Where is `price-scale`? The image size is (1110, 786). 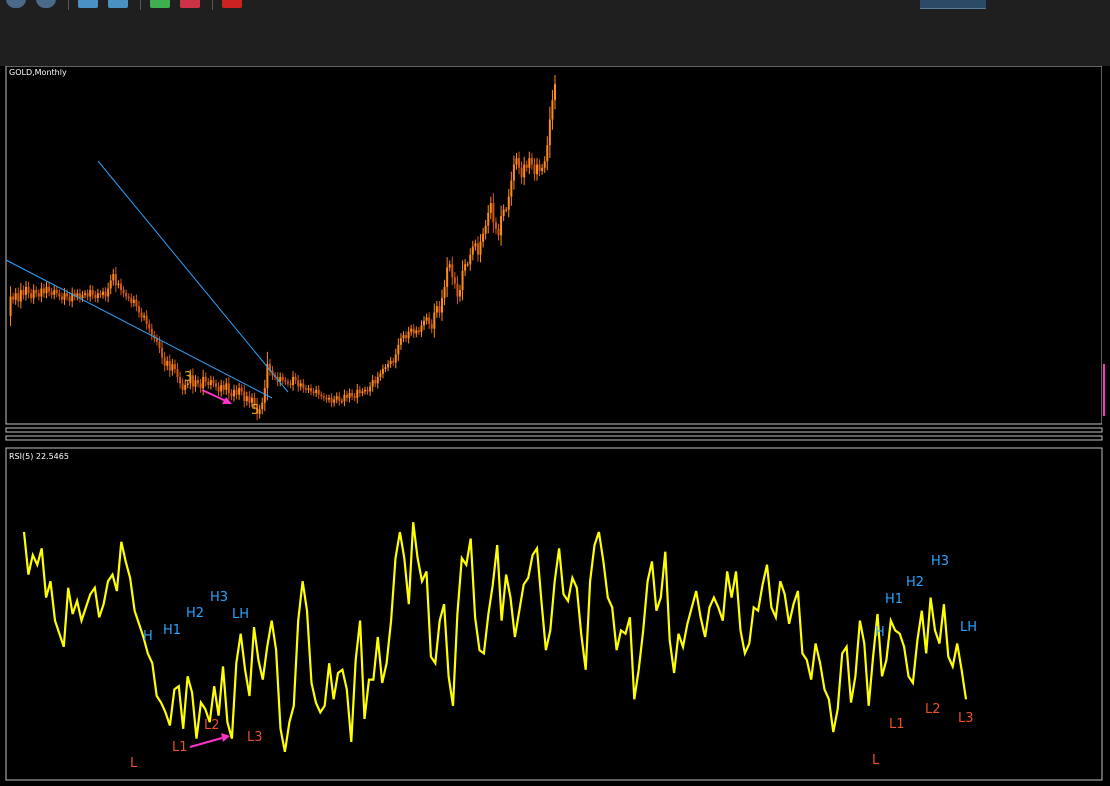 price-scale is located at coordinates (1106, 424).